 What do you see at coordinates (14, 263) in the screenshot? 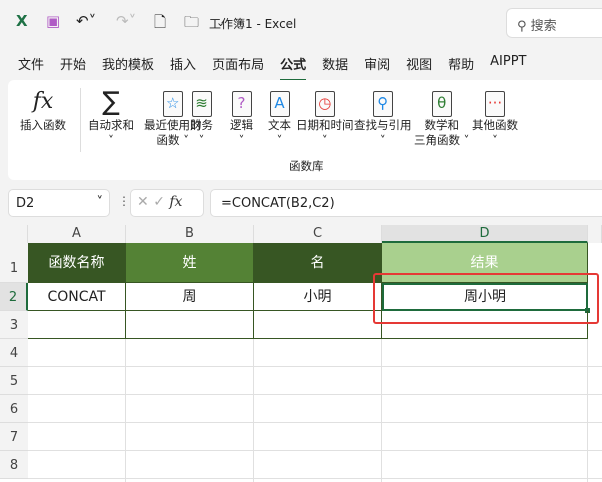
I see `row-header-1: 1` at bounding box center [14, 263].